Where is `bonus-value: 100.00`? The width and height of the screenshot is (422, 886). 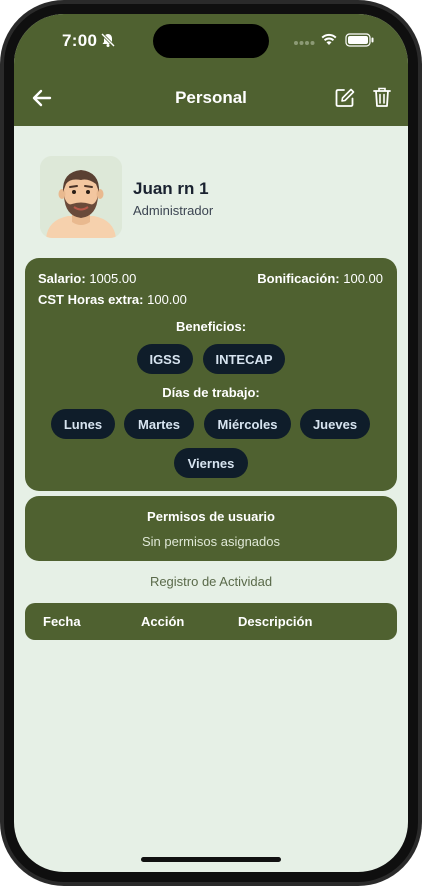 bonus-value: 100.00 is located at coordinates (363, 278).